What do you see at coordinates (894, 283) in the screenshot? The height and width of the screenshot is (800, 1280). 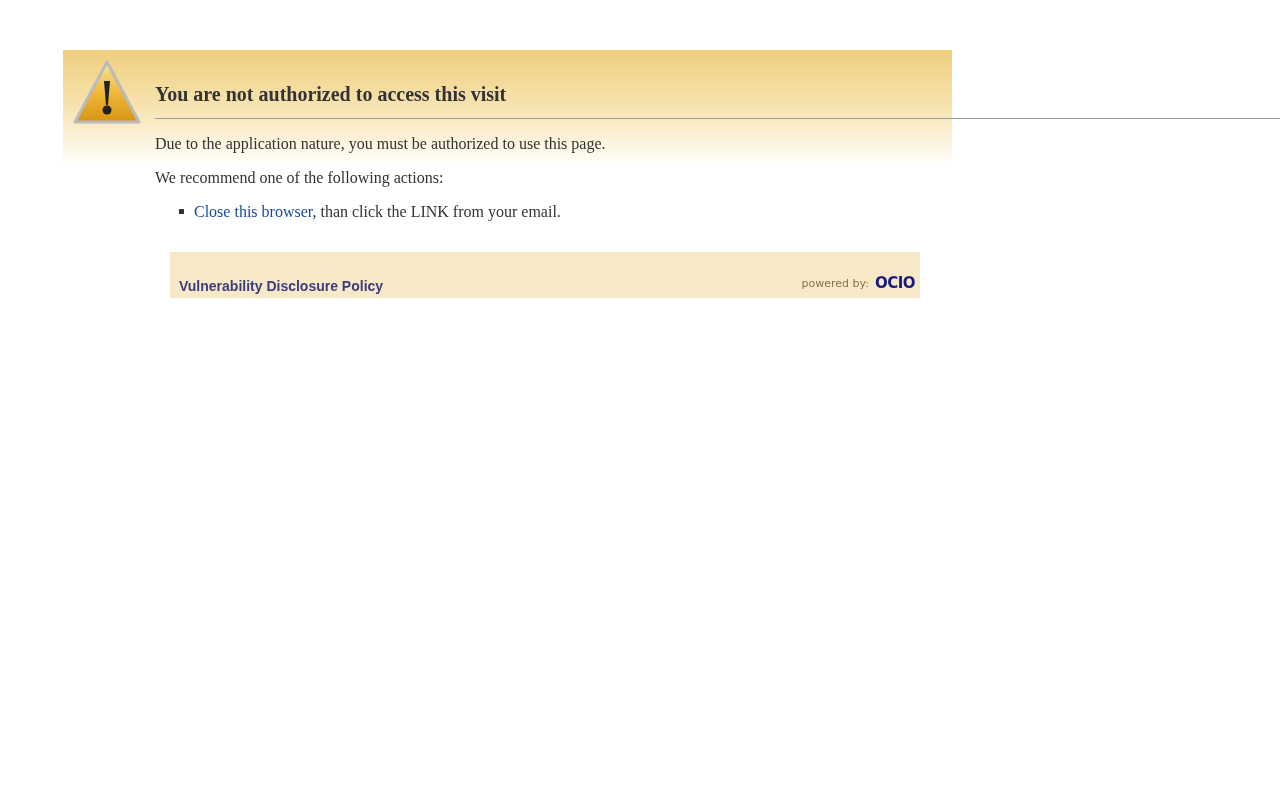 I see `ocio-logo: OCIO` at bounding box center [894, 283].